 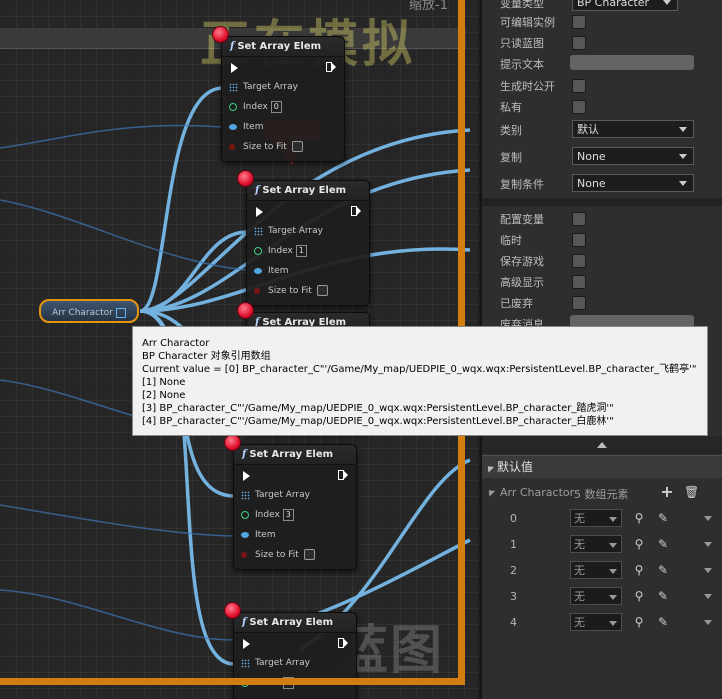 I want to click on property-label: 私有, so click(x=511, y=107).